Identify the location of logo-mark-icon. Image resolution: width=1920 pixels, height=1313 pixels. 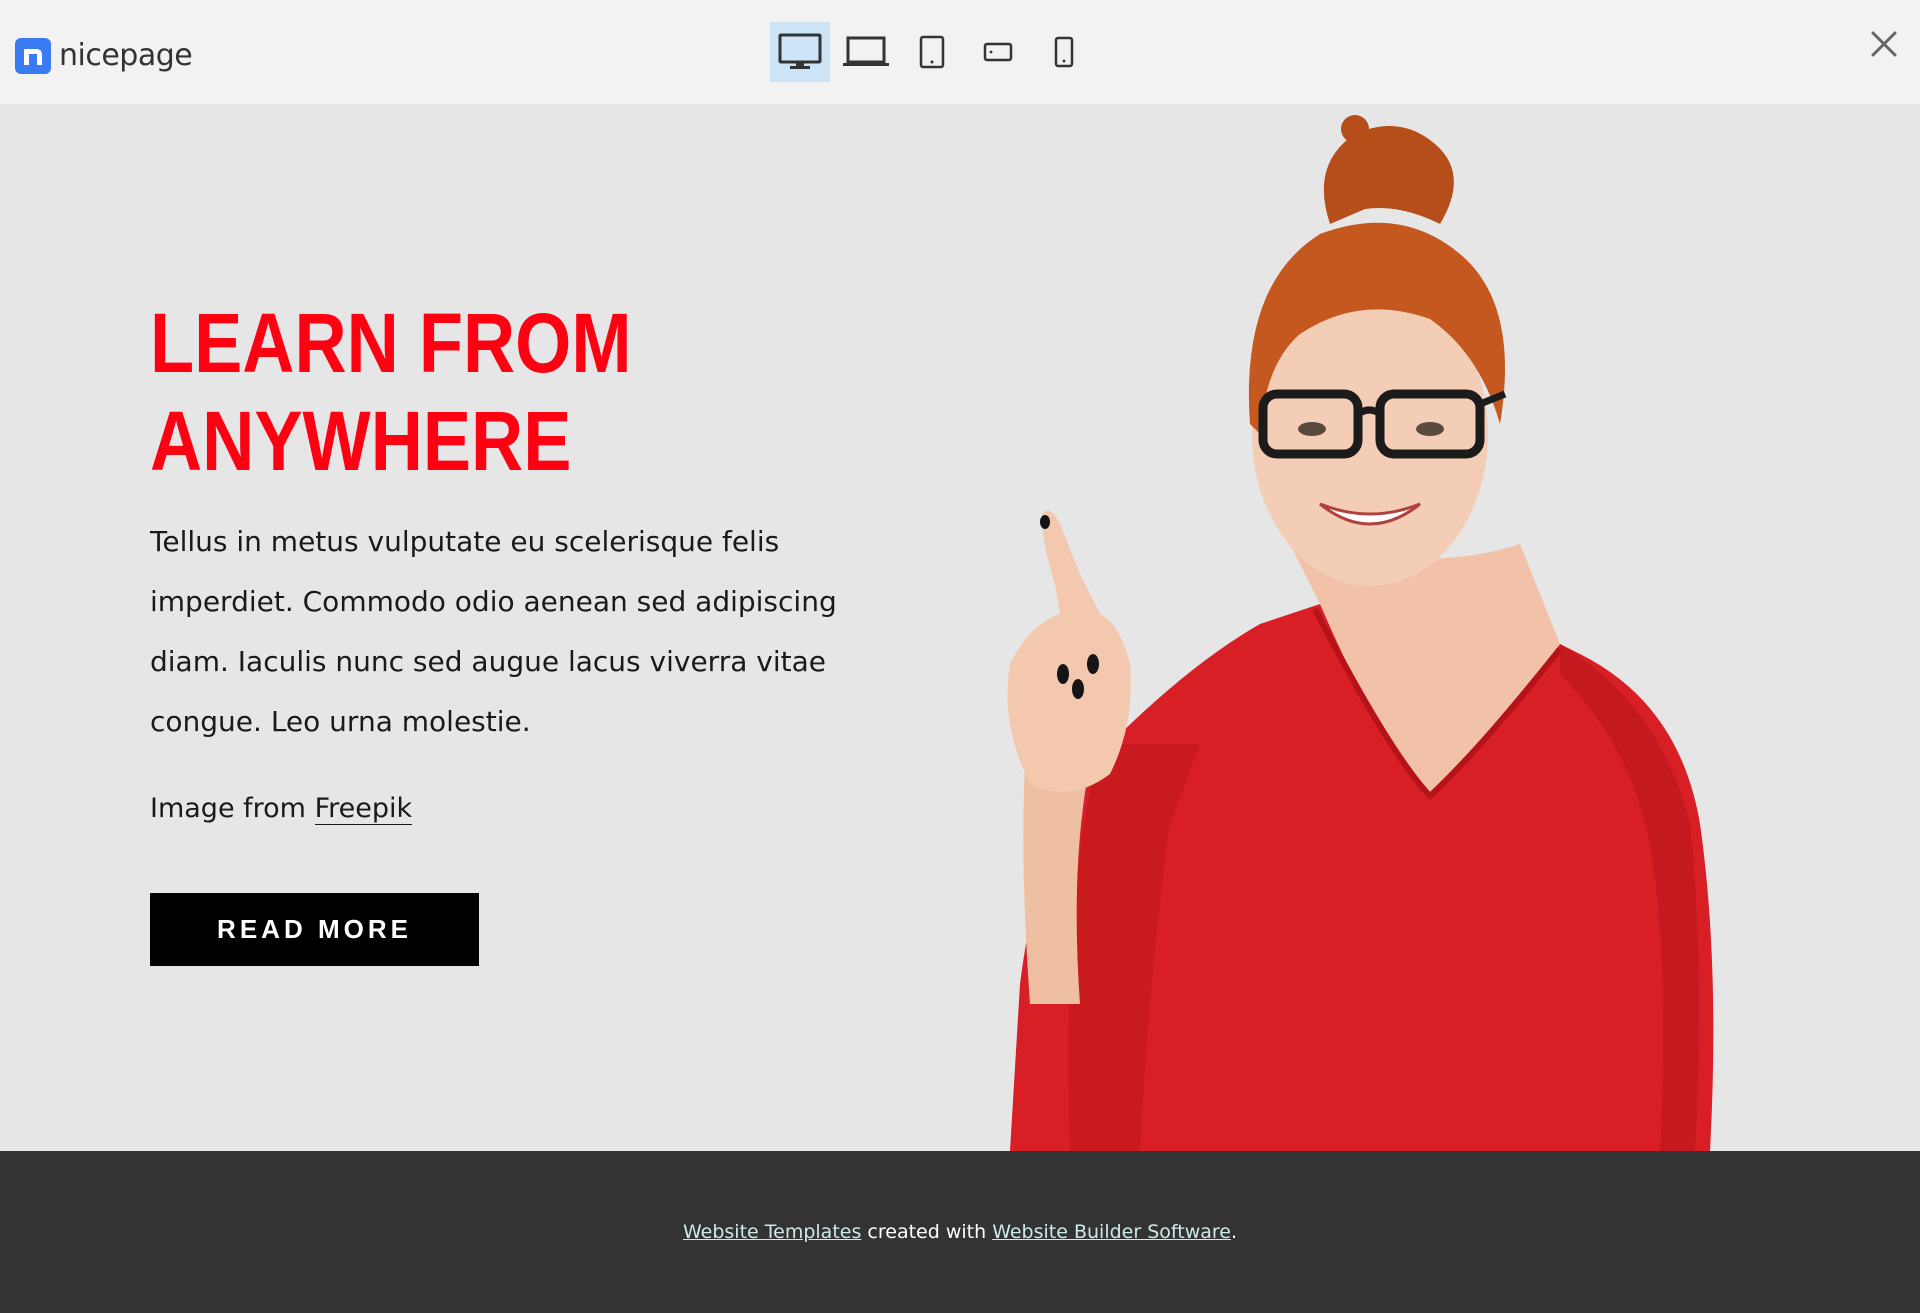
(33, 56).